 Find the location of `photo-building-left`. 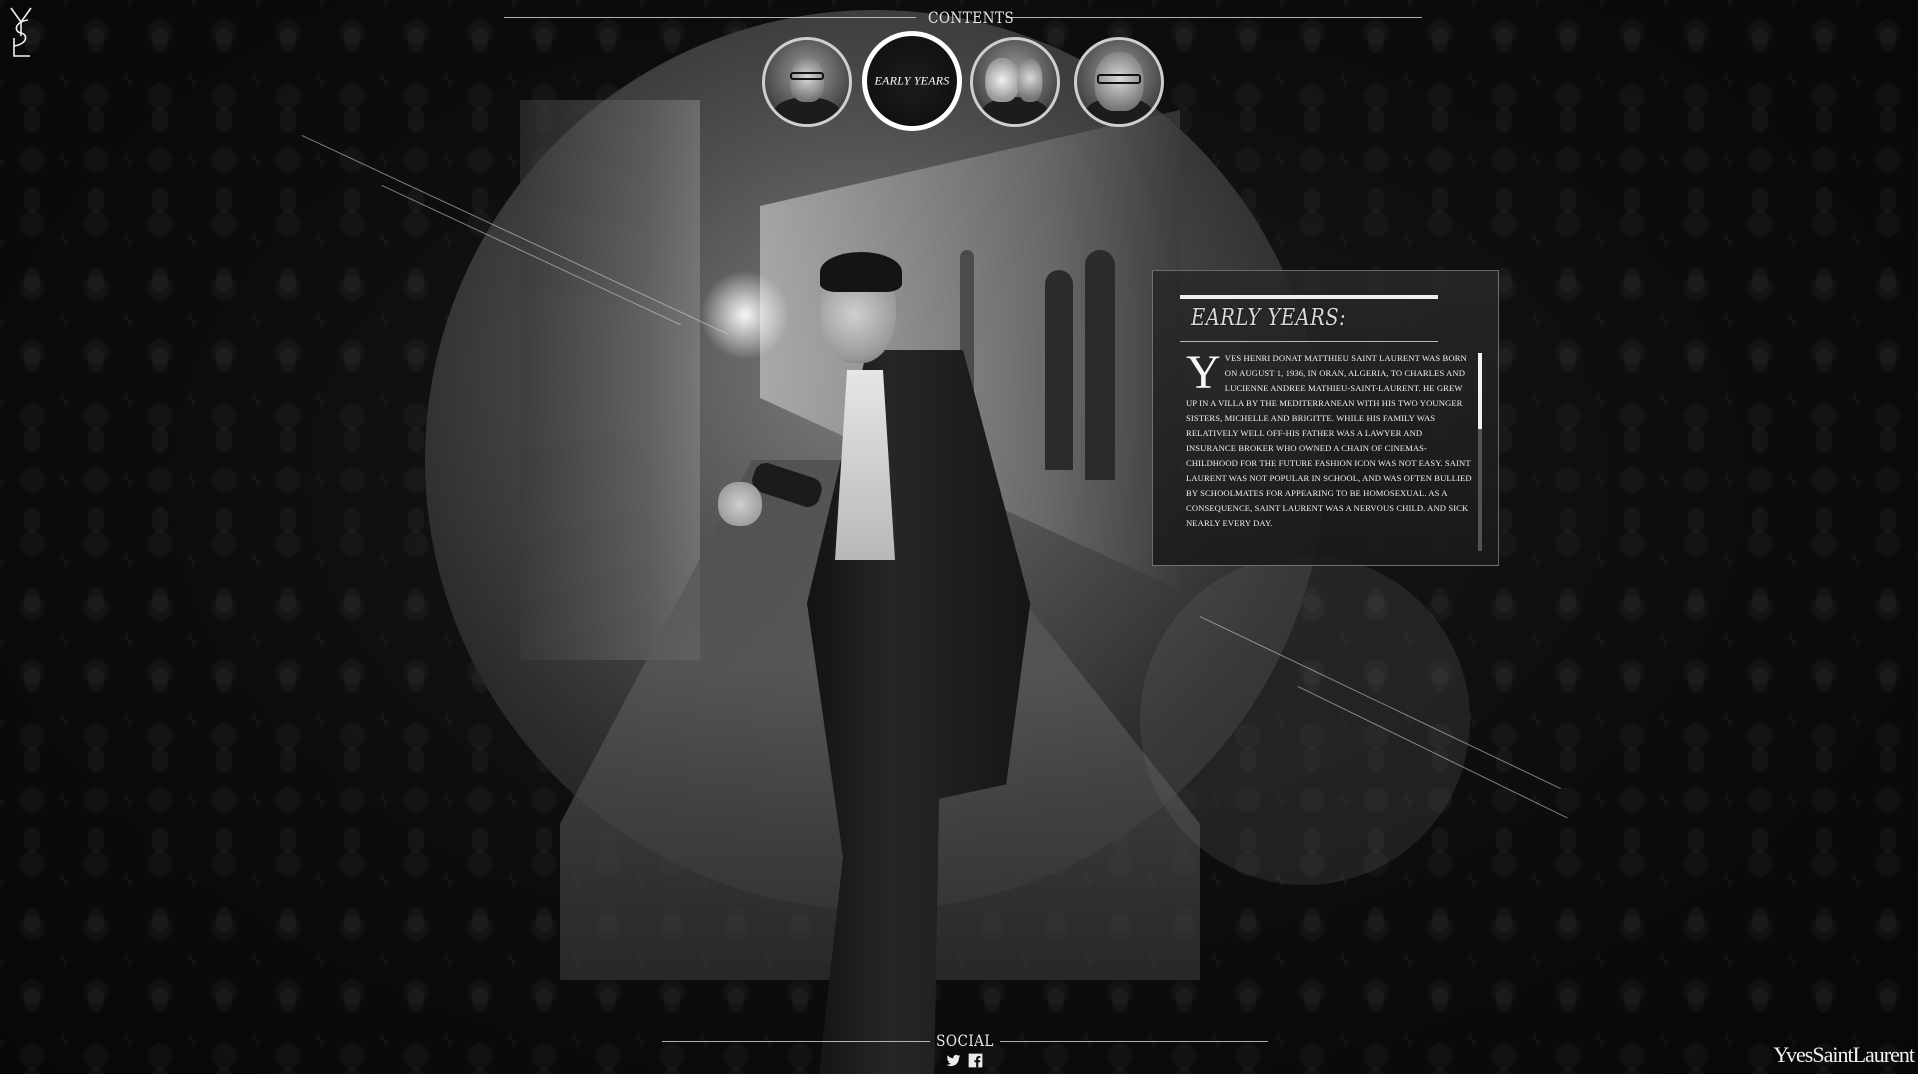

photo-building-left is located at coordinates (610, 380).